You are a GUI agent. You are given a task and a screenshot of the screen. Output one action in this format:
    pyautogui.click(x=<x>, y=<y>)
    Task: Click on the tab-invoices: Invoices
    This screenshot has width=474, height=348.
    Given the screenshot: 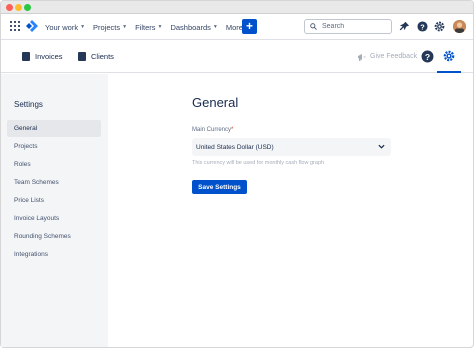 What is the action you would take?
    pyautogui.click(x=42, y=56)
    